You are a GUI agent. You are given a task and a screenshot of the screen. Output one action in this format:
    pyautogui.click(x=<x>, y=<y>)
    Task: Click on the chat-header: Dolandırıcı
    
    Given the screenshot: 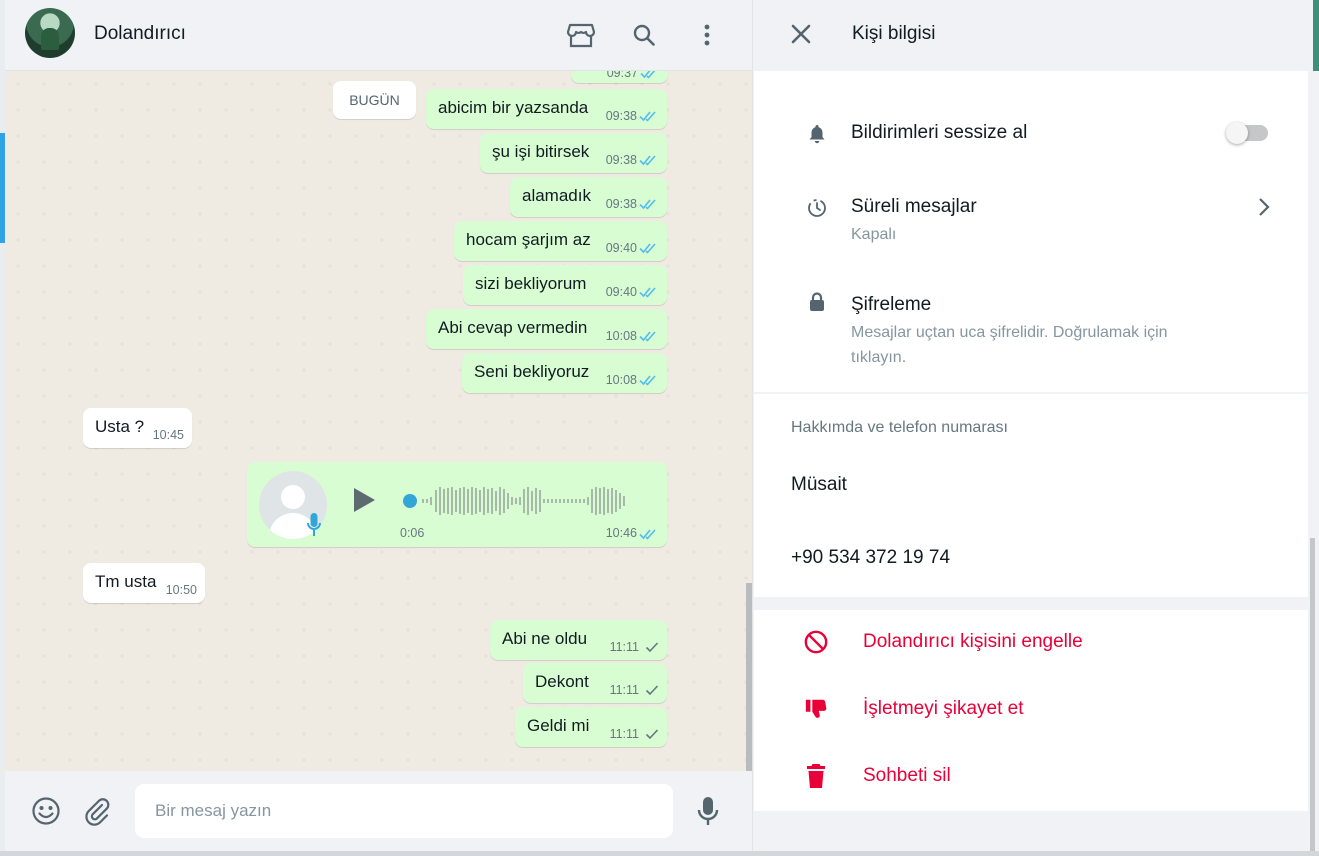 What is the action you would take?
    pyautogui.click(x=378, y=35)
    